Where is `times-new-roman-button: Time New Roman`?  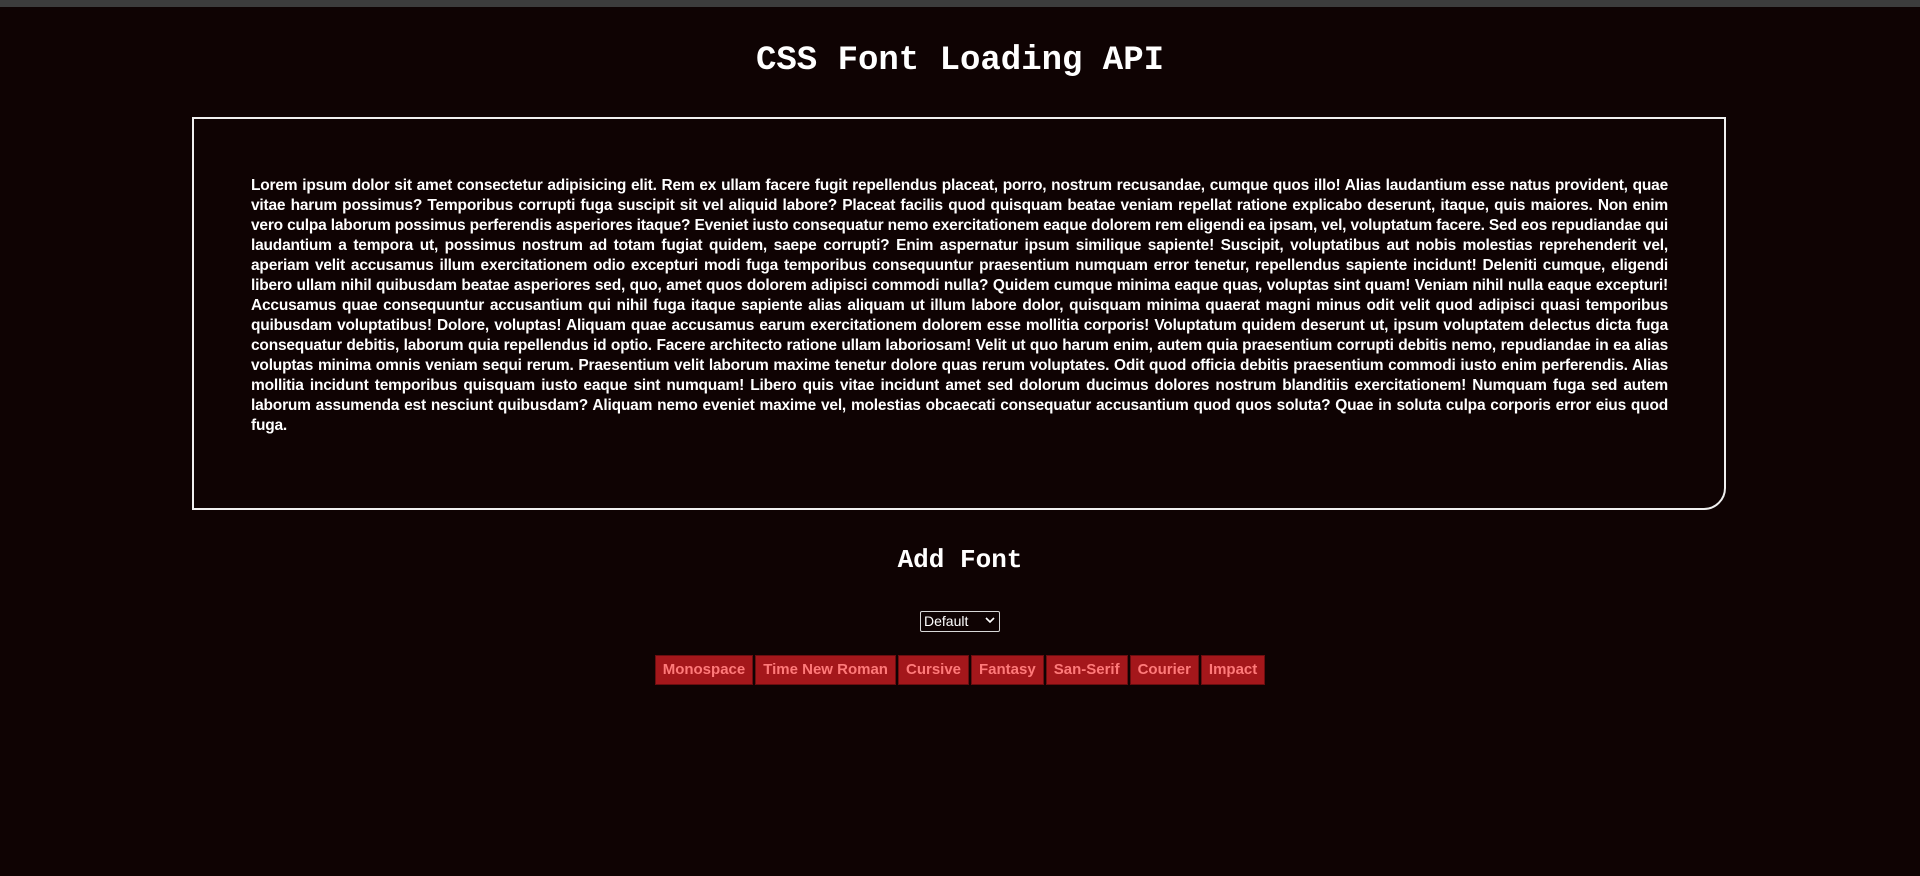 times-new-roman-button: Time New Roman is located at coordinates (825, 670).